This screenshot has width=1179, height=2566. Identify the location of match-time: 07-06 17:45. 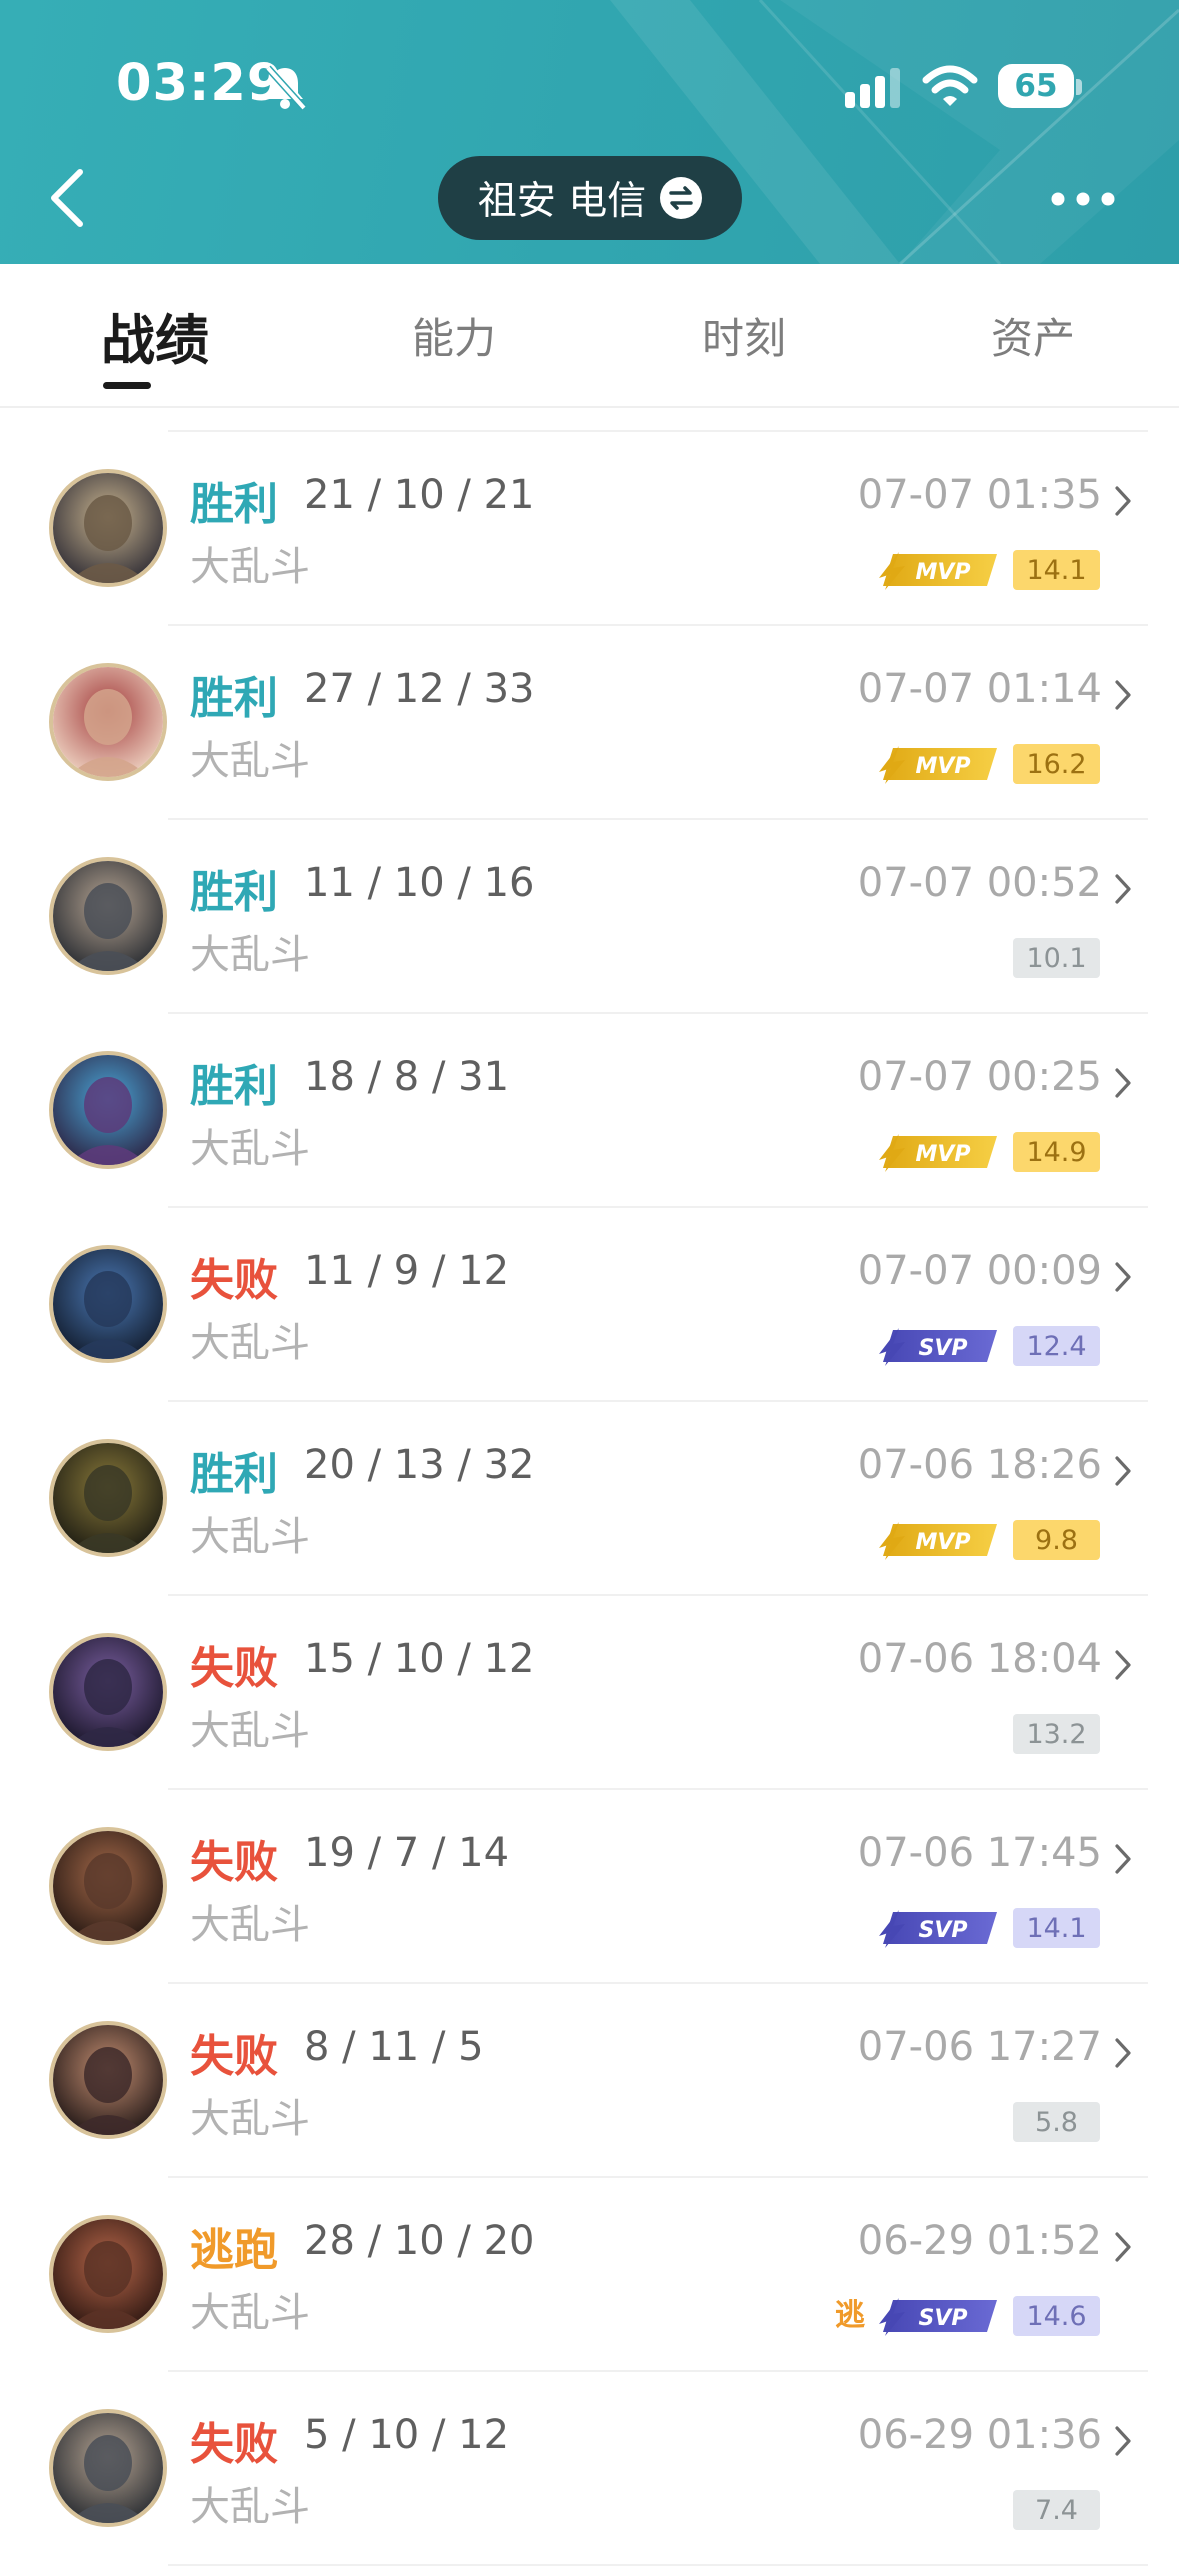
(979, 1853).